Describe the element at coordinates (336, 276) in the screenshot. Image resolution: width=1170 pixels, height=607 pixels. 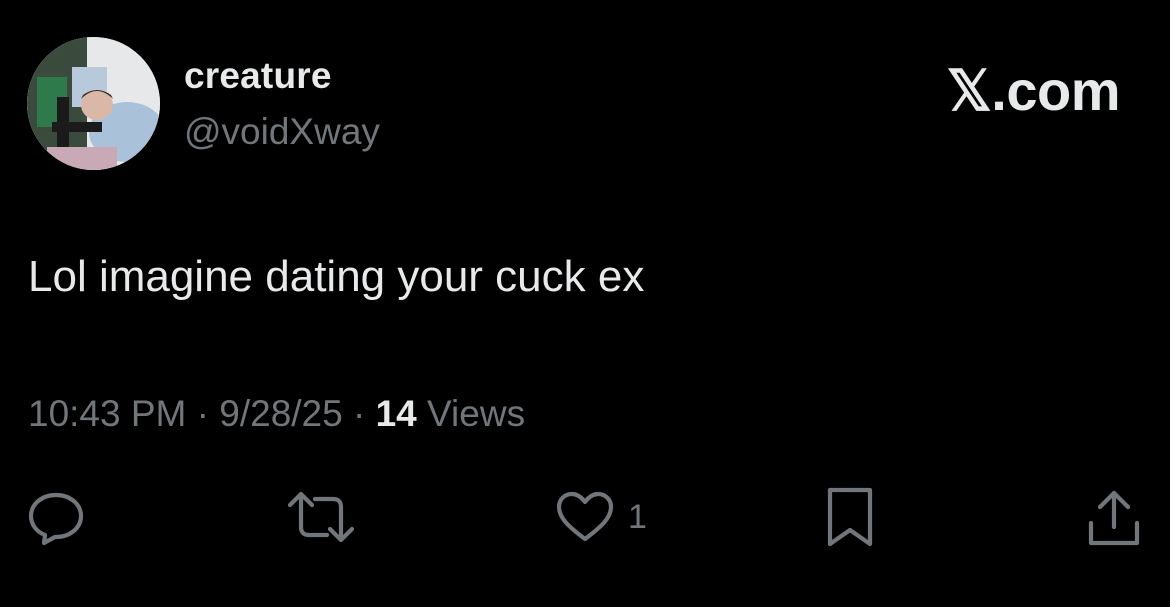
I see `tweet-text: Lol imagine dating your cuck ex` at that location.